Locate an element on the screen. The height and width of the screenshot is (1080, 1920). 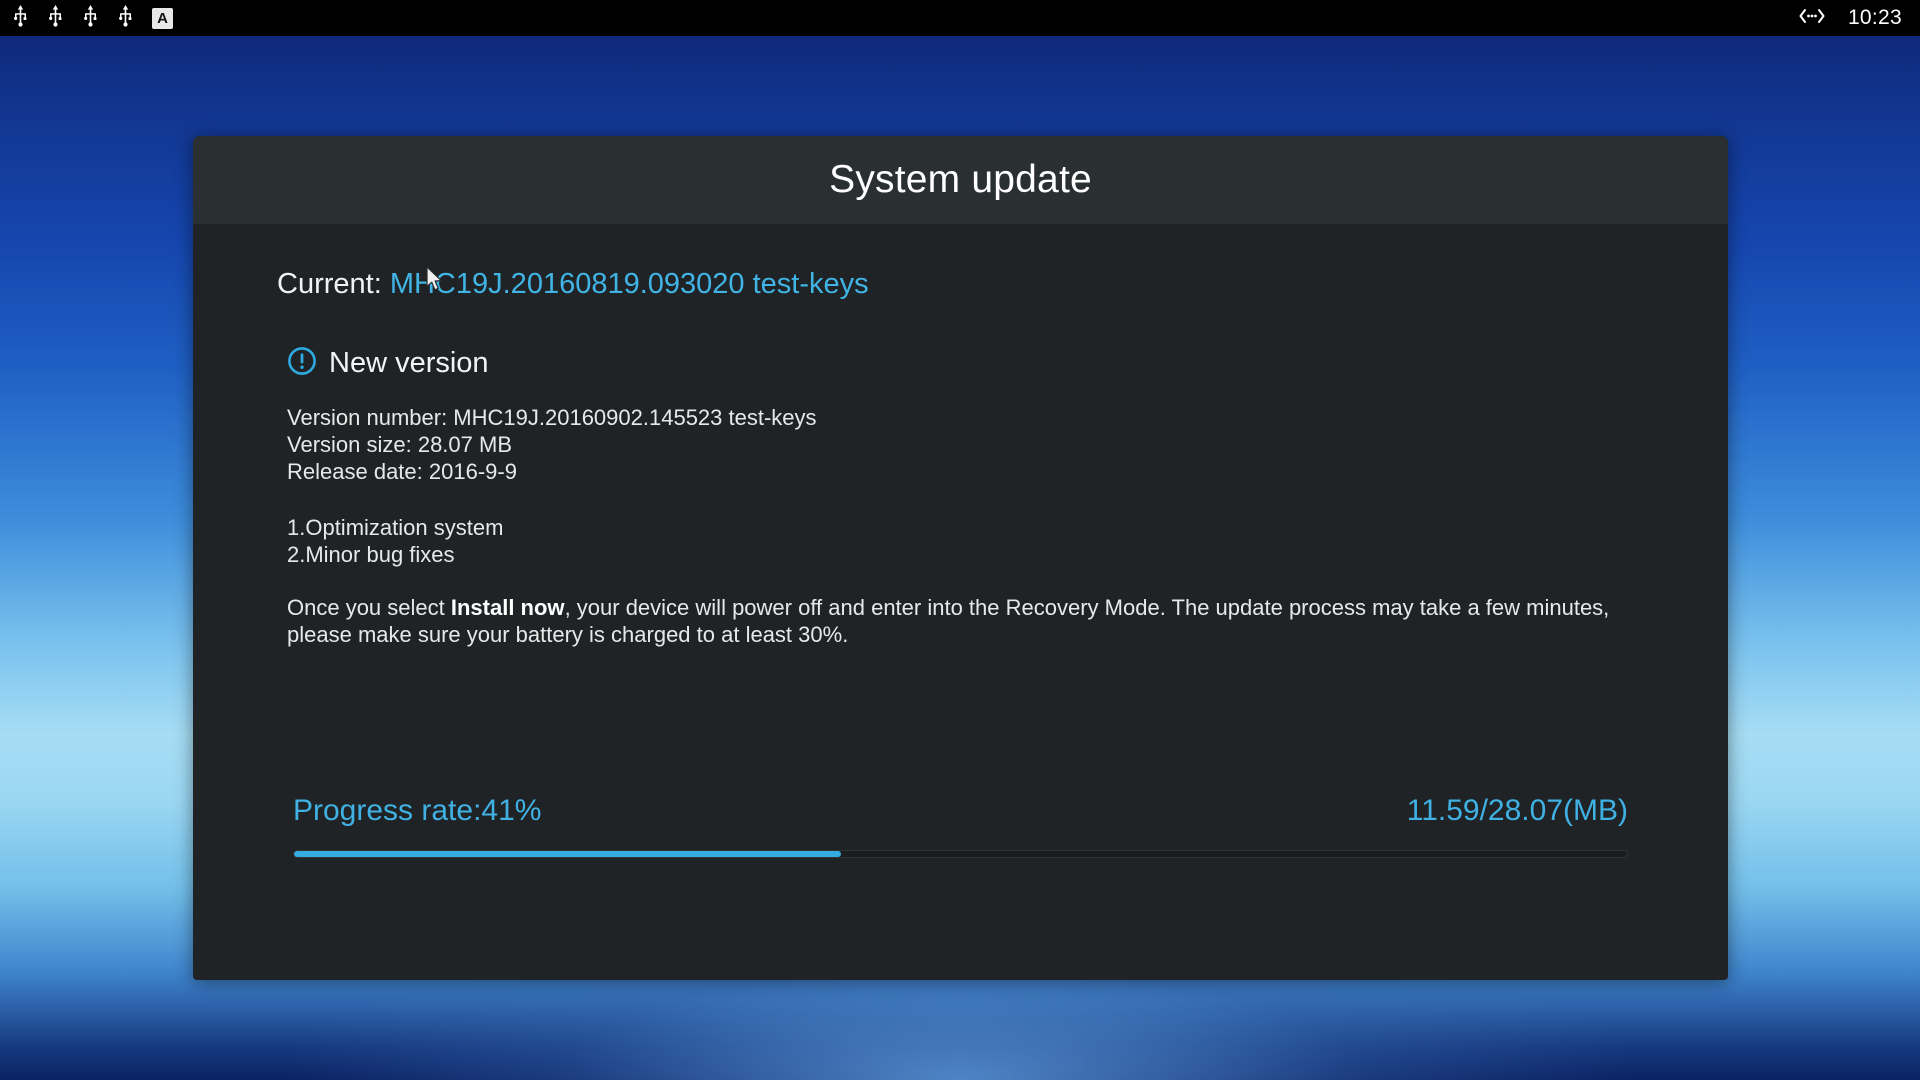
status-bar-right: 10:23 is located at coordinates (1859, 18).